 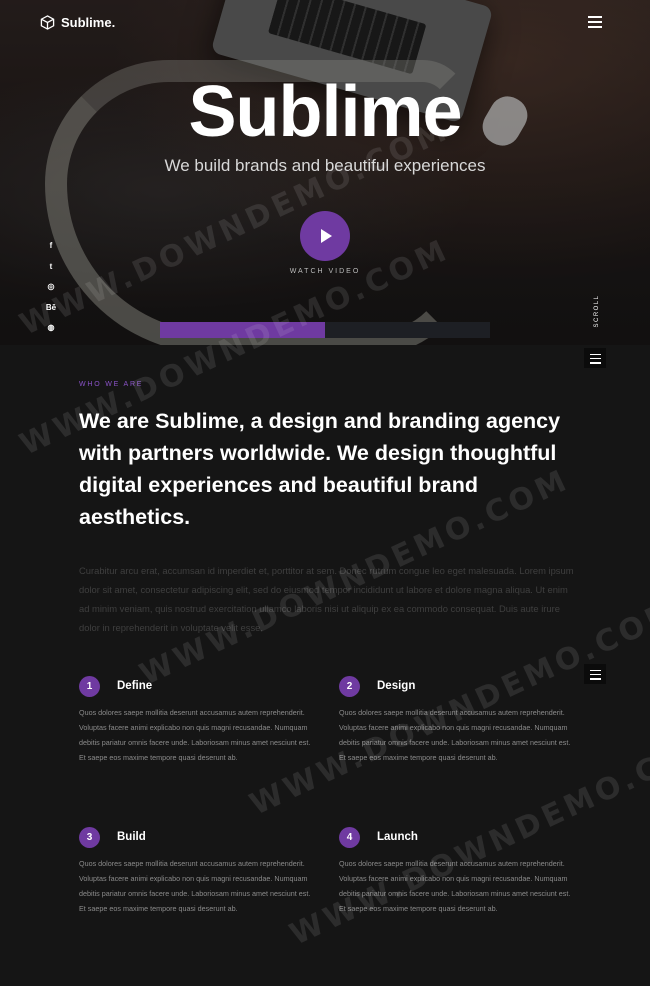 What do you see at coordinates (595, 22) in the screenshot?
I see `menu-button` at bounding box center [595, 22].